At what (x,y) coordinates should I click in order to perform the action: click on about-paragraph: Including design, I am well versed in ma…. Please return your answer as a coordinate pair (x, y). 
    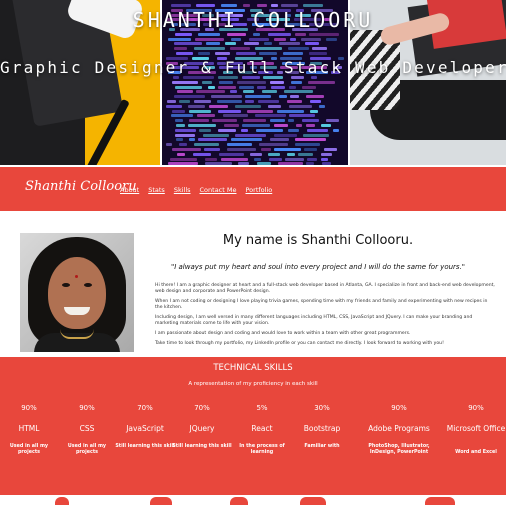
    Looking at the image, I should click on (314, 320).